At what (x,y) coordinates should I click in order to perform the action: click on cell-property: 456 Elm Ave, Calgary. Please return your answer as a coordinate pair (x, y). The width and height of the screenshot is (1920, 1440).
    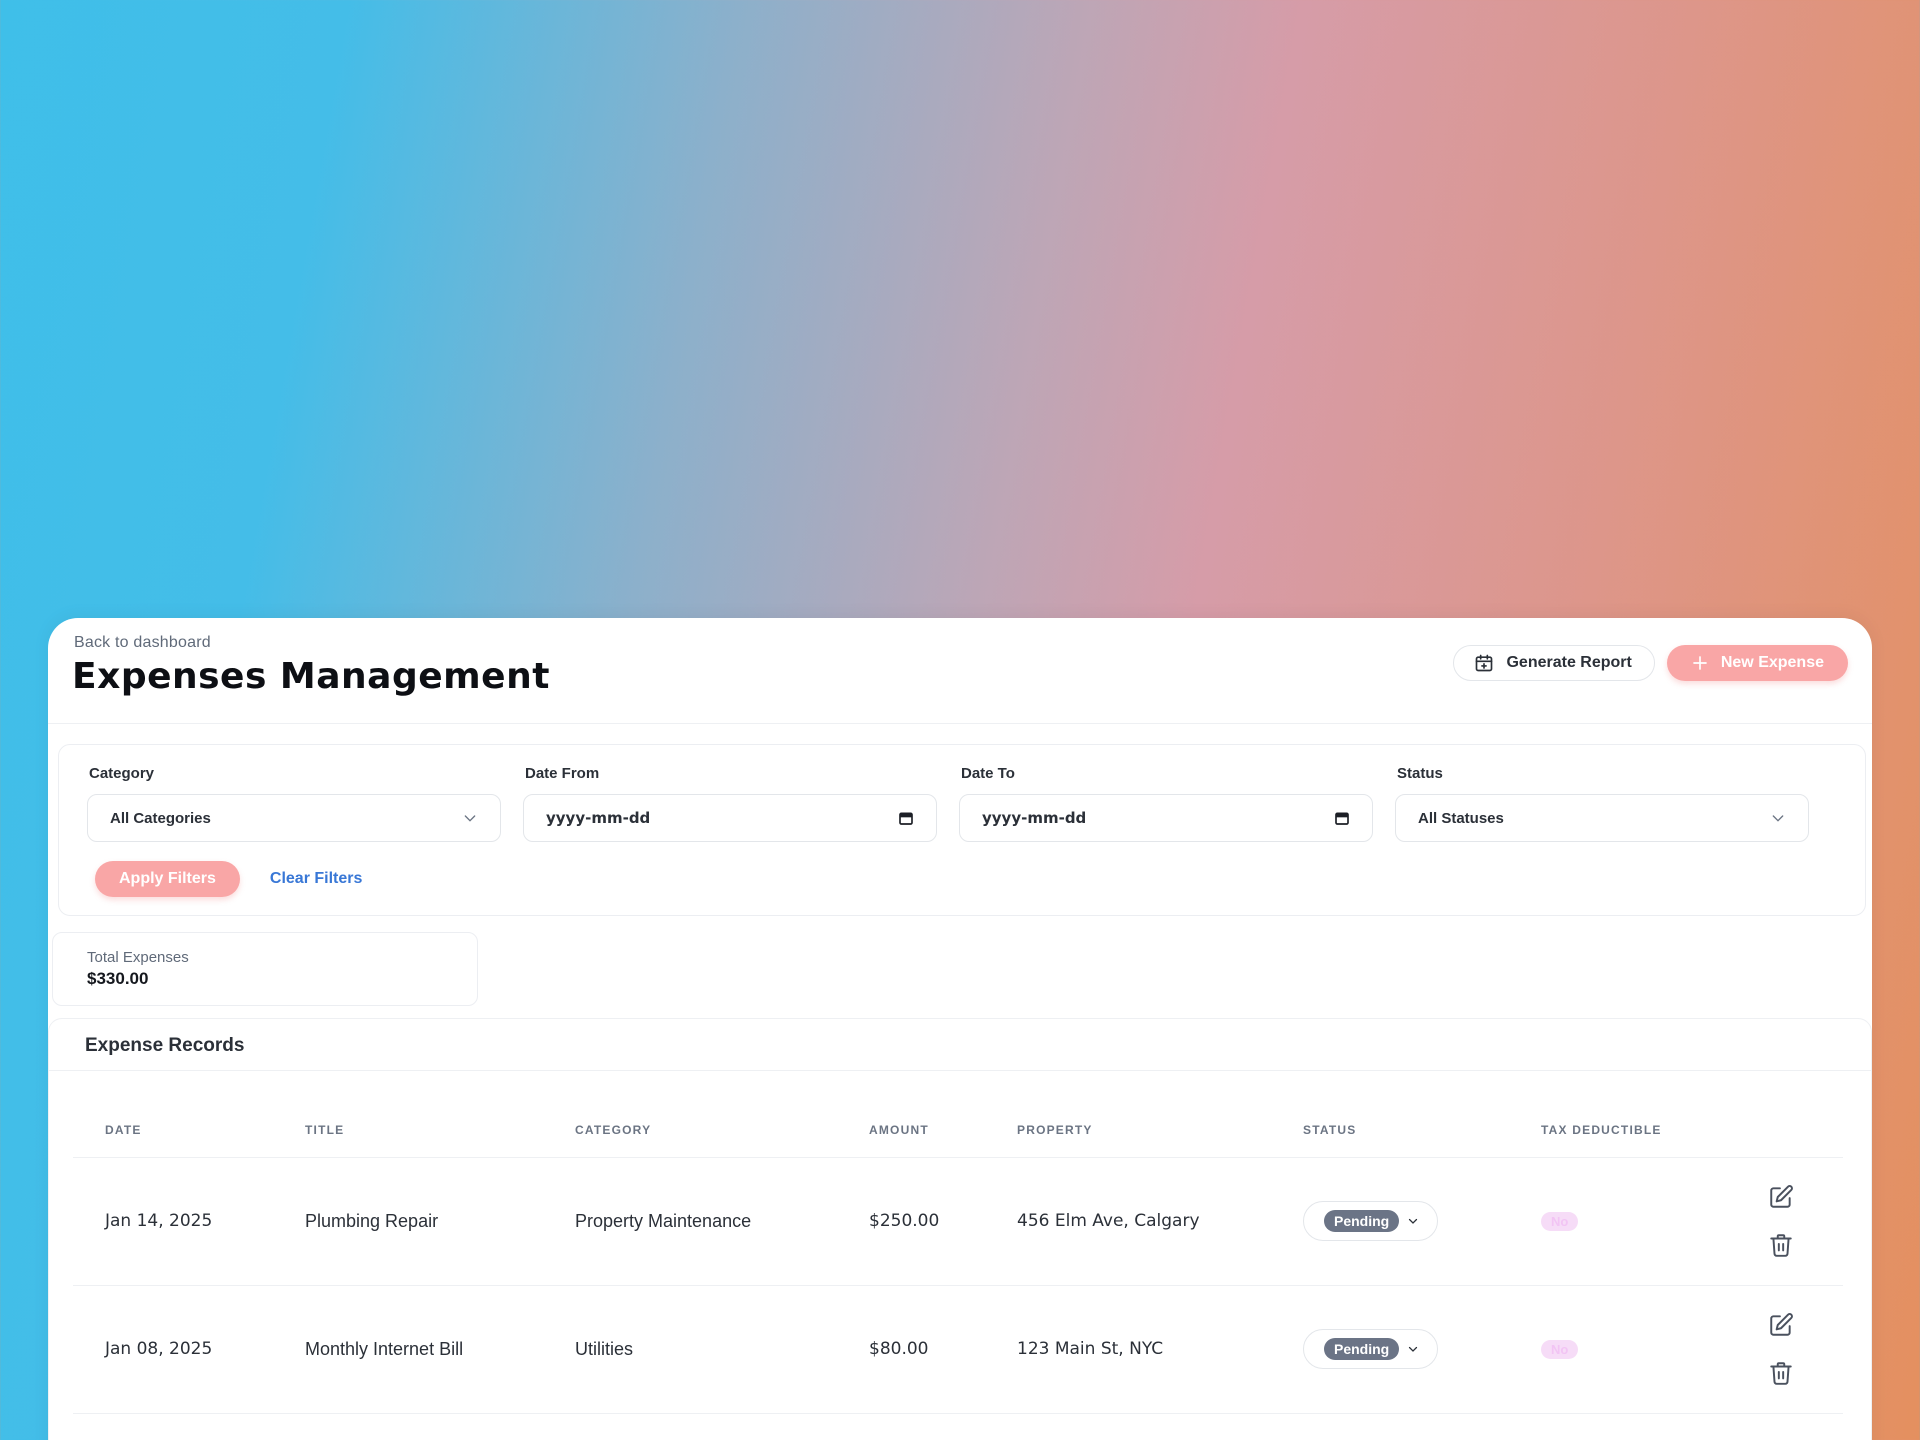
    Looking at the image, I should click on (1128, 1221).